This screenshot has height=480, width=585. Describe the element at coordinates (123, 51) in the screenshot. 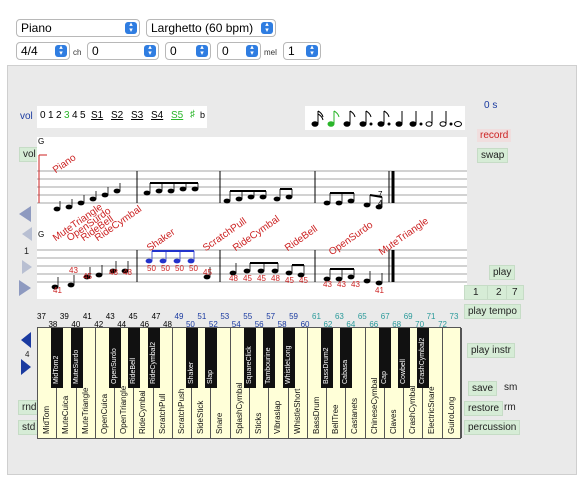

I see `channel-select: 0 ▴ ▾` at that location.